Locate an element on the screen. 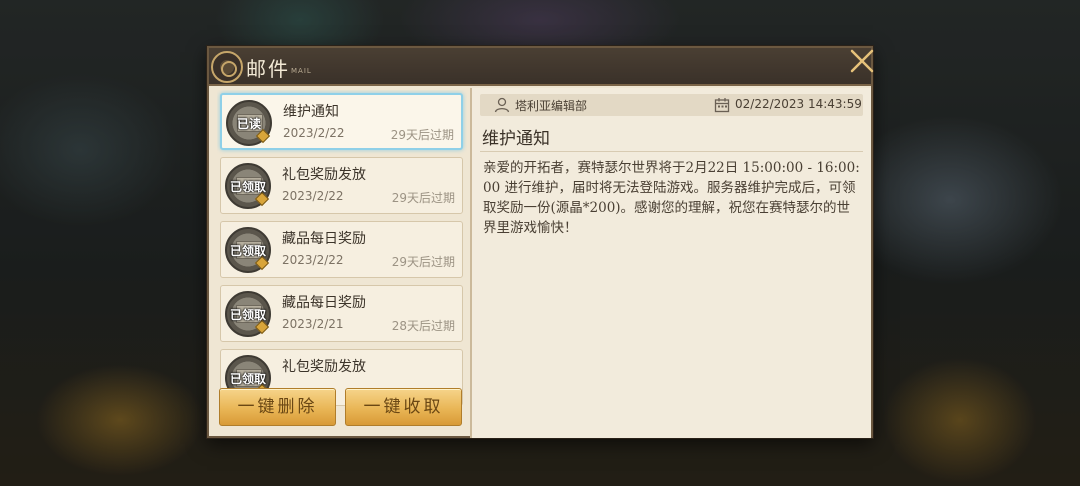 The image size is (1080, 486). mail-list-item: 已领取 藏品每日奖励 2023/2/22 29天后过期 is located at coordinates (341, 249).